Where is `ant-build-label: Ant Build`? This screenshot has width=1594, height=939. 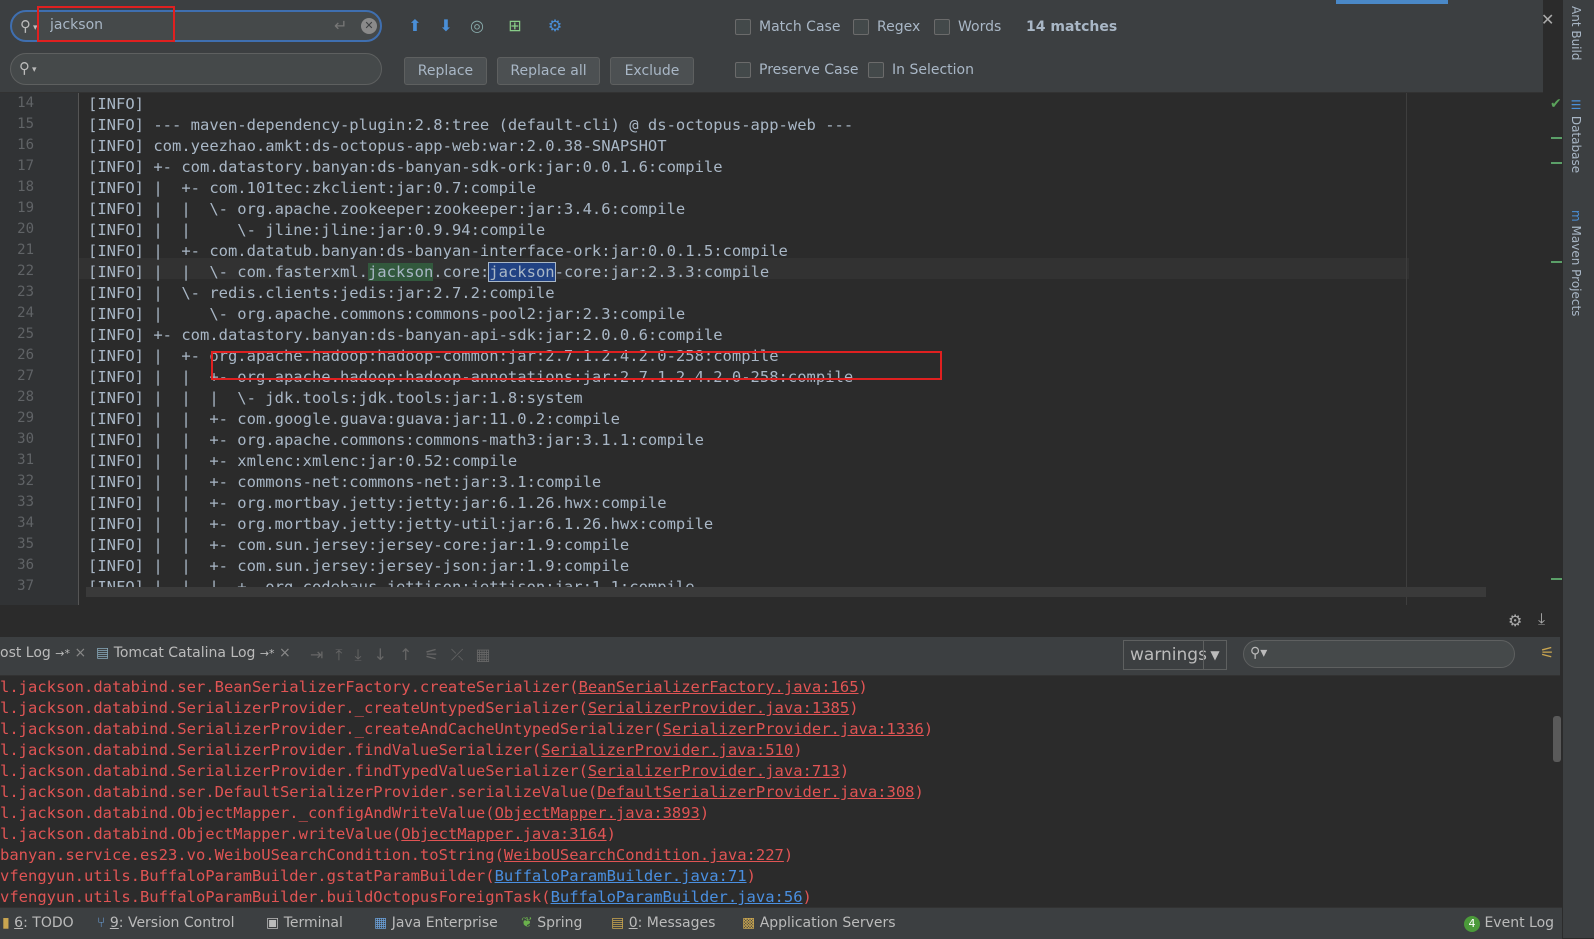 ant-build-label: Ant Build is located at coordinates (1576, 33).